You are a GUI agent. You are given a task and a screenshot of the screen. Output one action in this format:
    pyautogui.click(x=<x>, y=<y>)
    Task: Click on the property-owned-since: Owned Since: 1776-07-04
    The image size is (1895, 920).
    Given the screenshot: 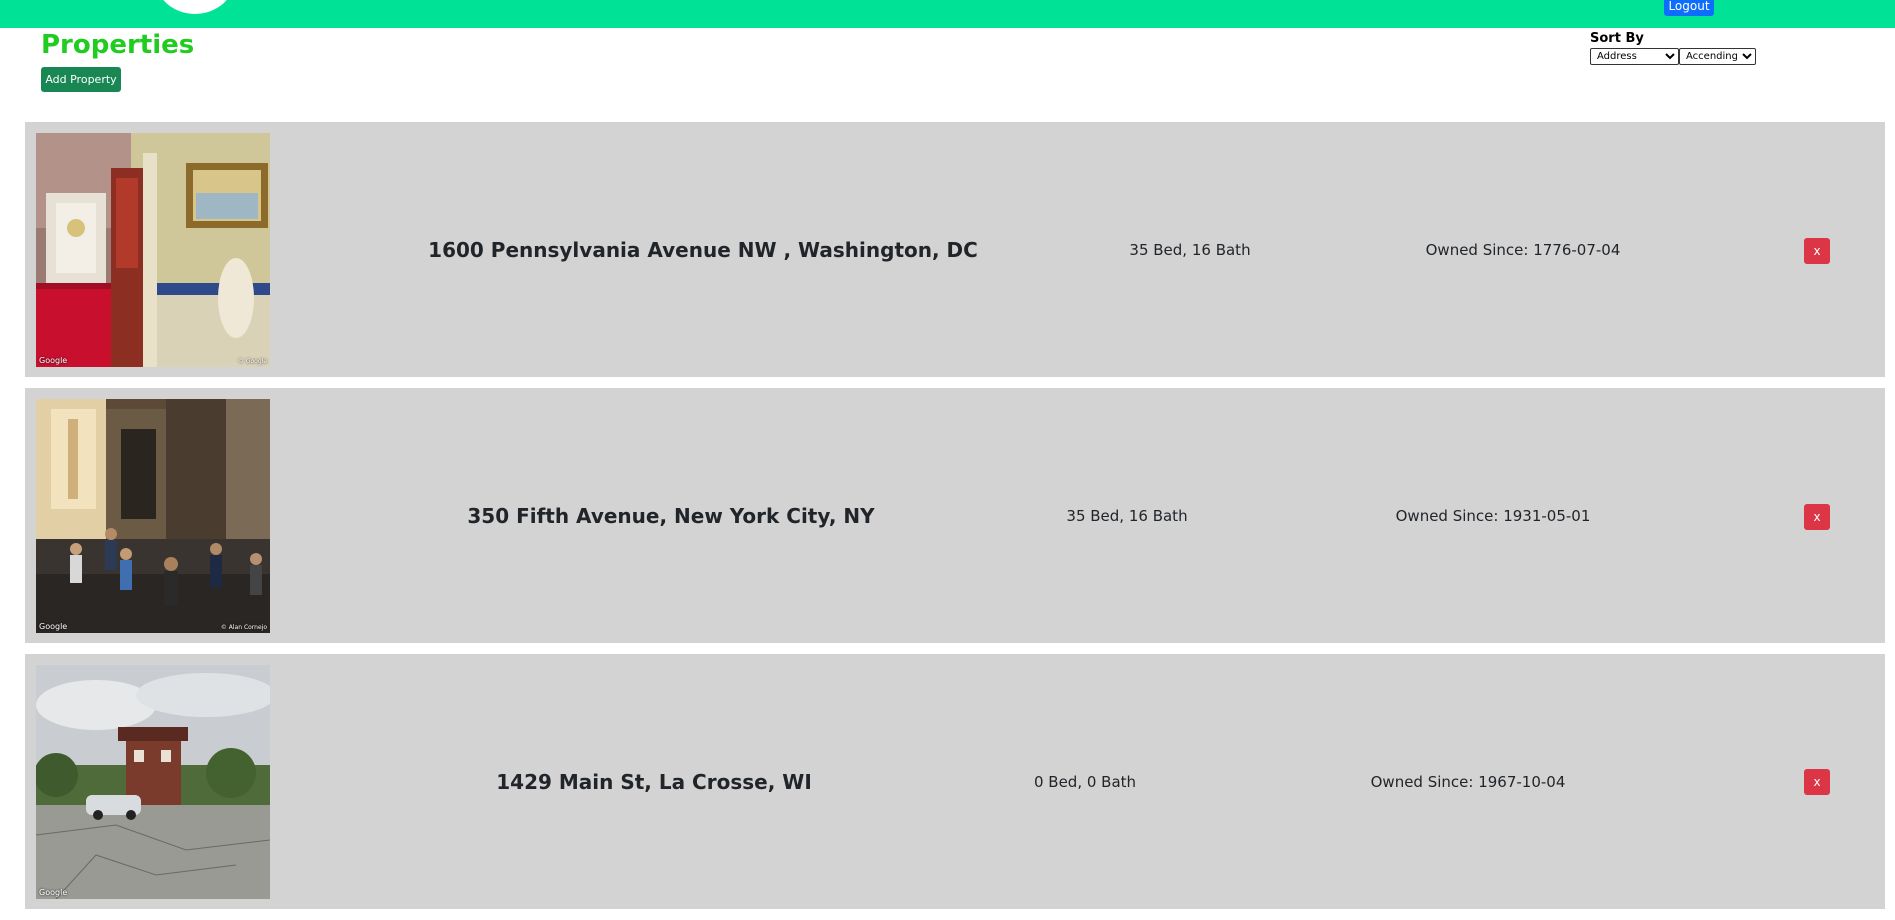 What is the action you would take?
    pyautogui.click(x=1523, y=249)
    